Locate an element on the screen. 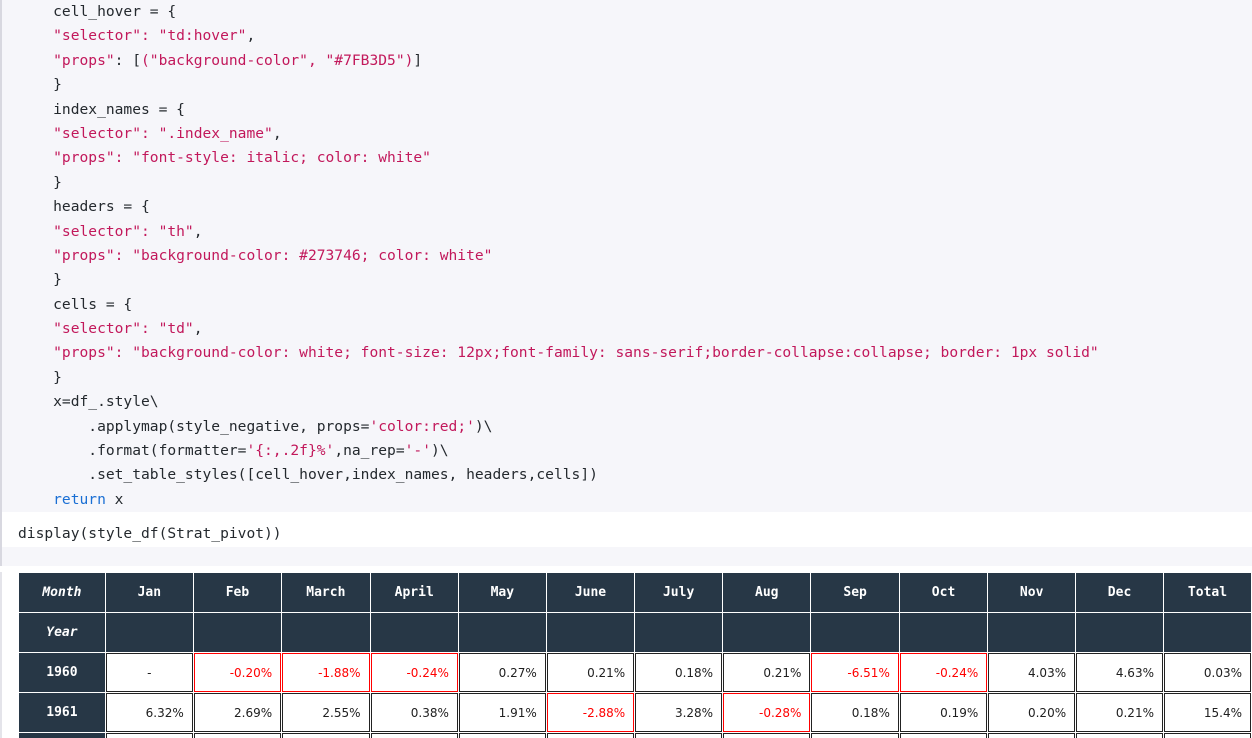  column-header-april: April is located at coordinates (414, 592).